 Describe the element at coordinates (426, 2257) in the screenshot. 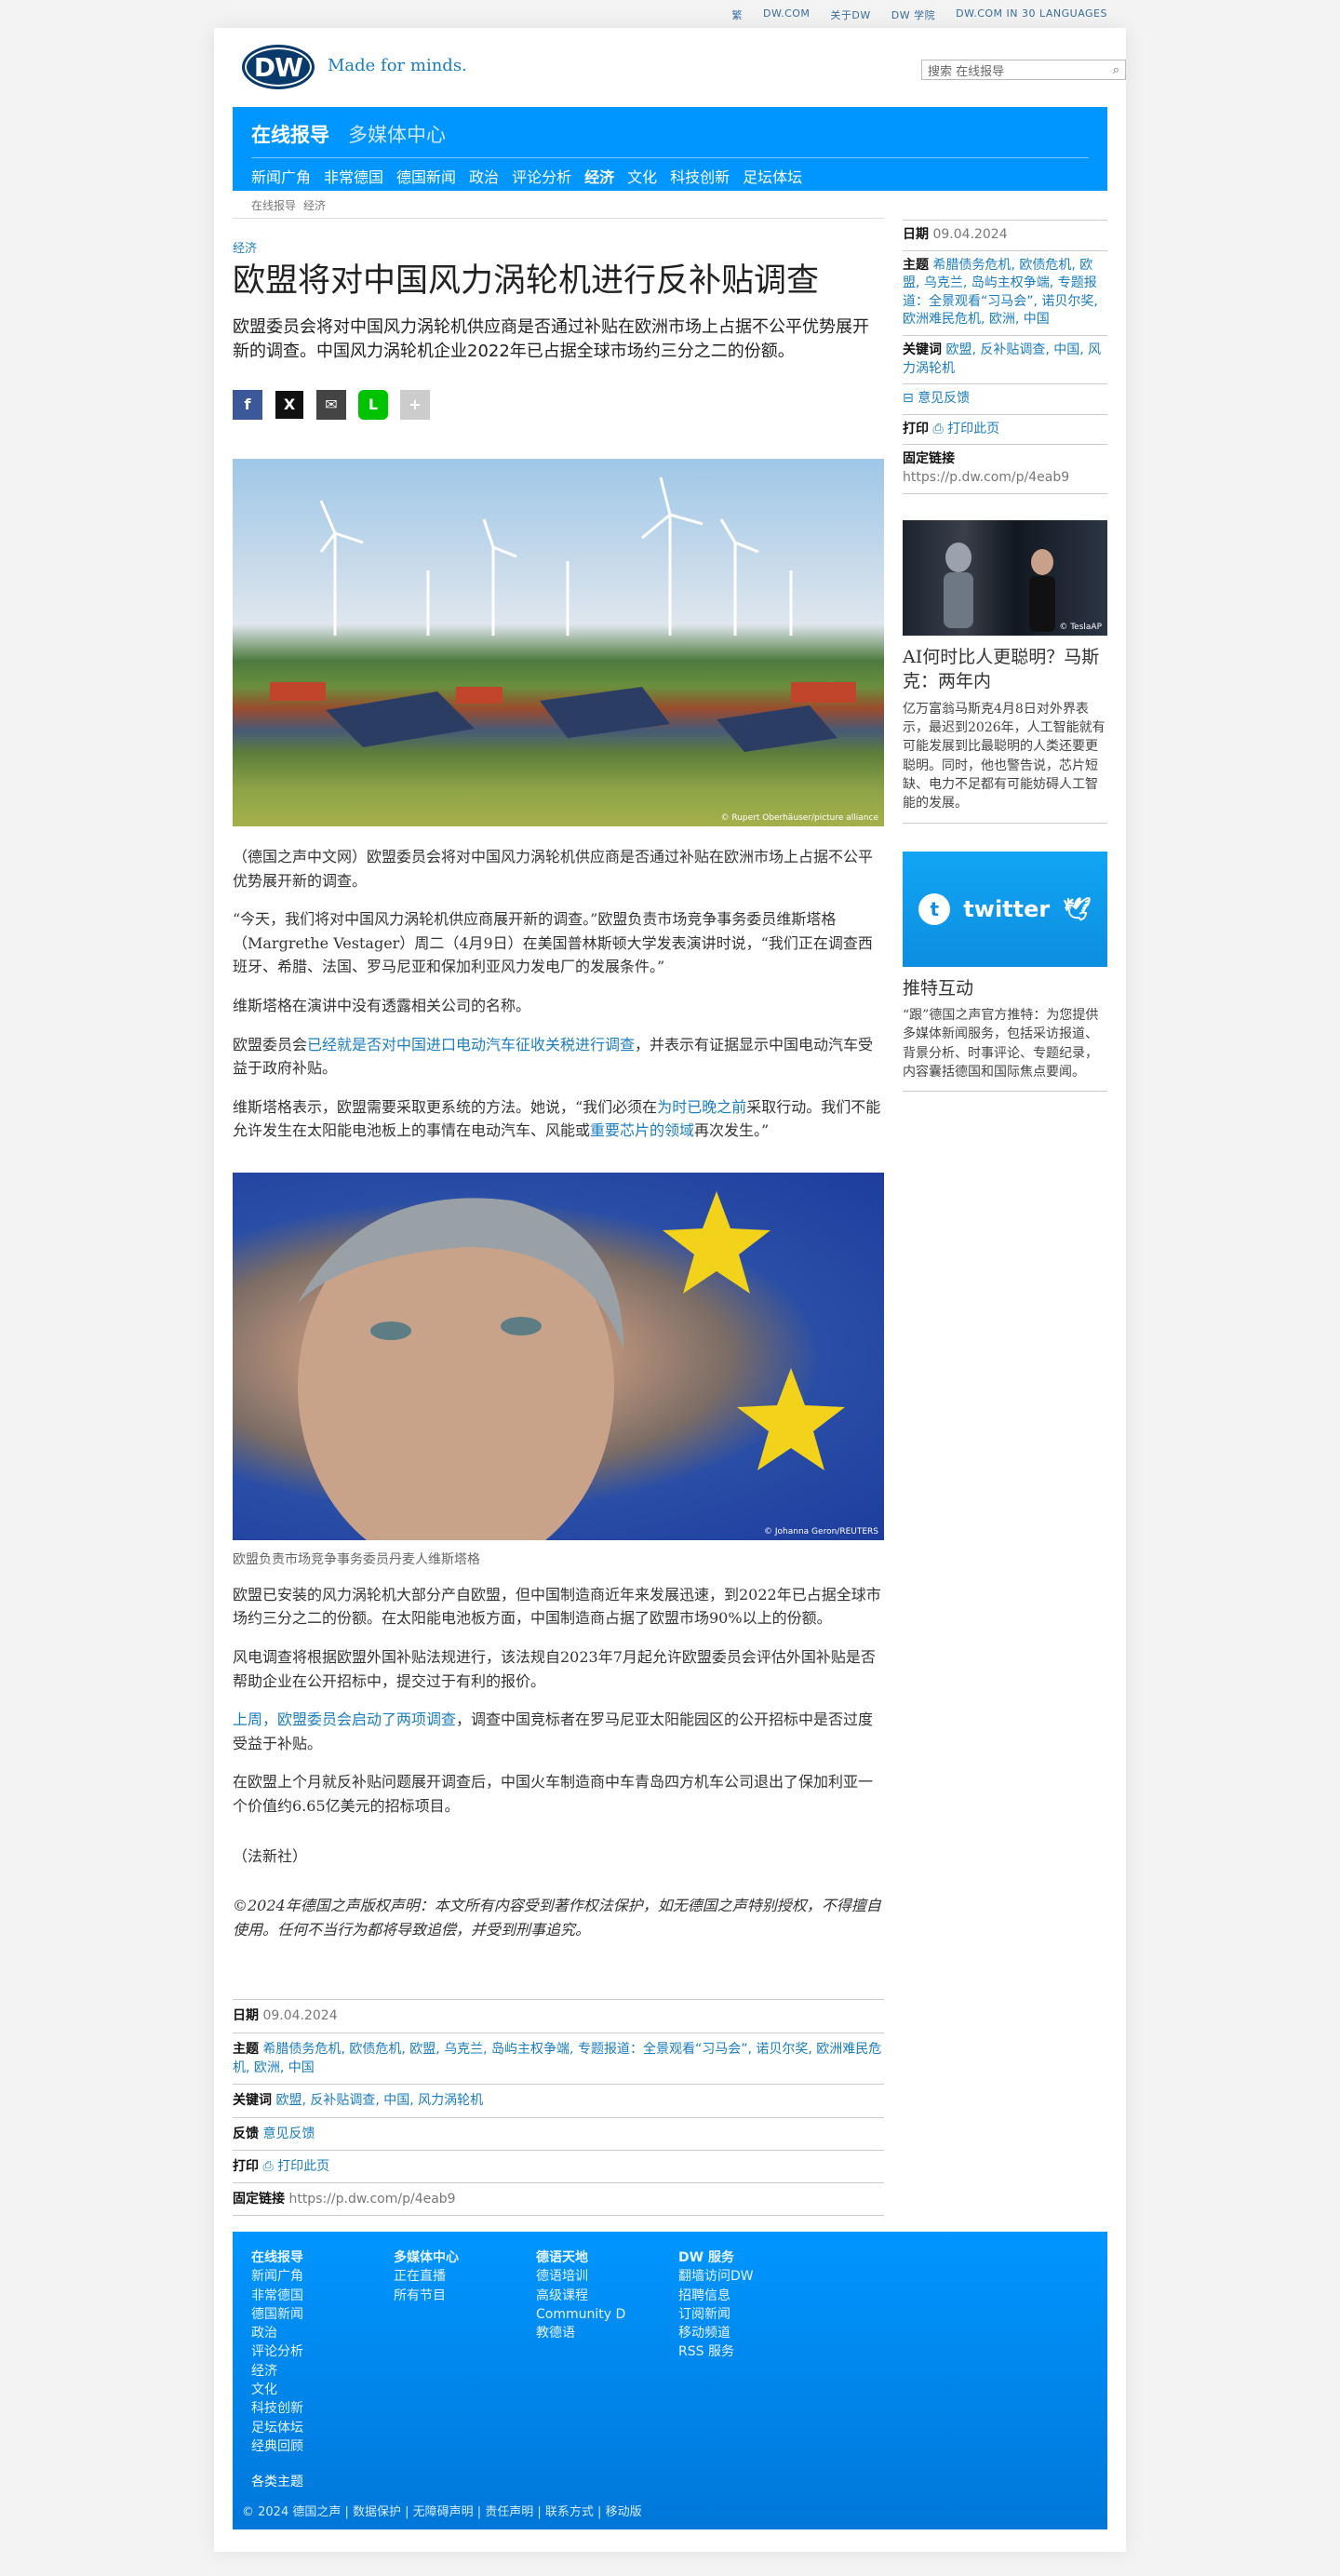

I see `footer-heading: 多媒体中心` at that location.